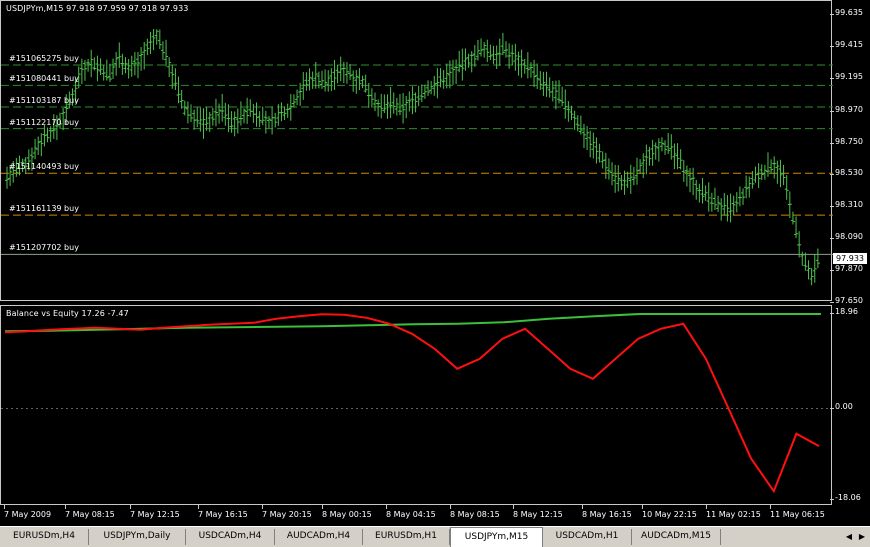 This screenshot has width=870, height=547. Describe the element at coordinates (406, 537) in the screenshot. I see `chart-tab: EURUSDm,H1` at that location.